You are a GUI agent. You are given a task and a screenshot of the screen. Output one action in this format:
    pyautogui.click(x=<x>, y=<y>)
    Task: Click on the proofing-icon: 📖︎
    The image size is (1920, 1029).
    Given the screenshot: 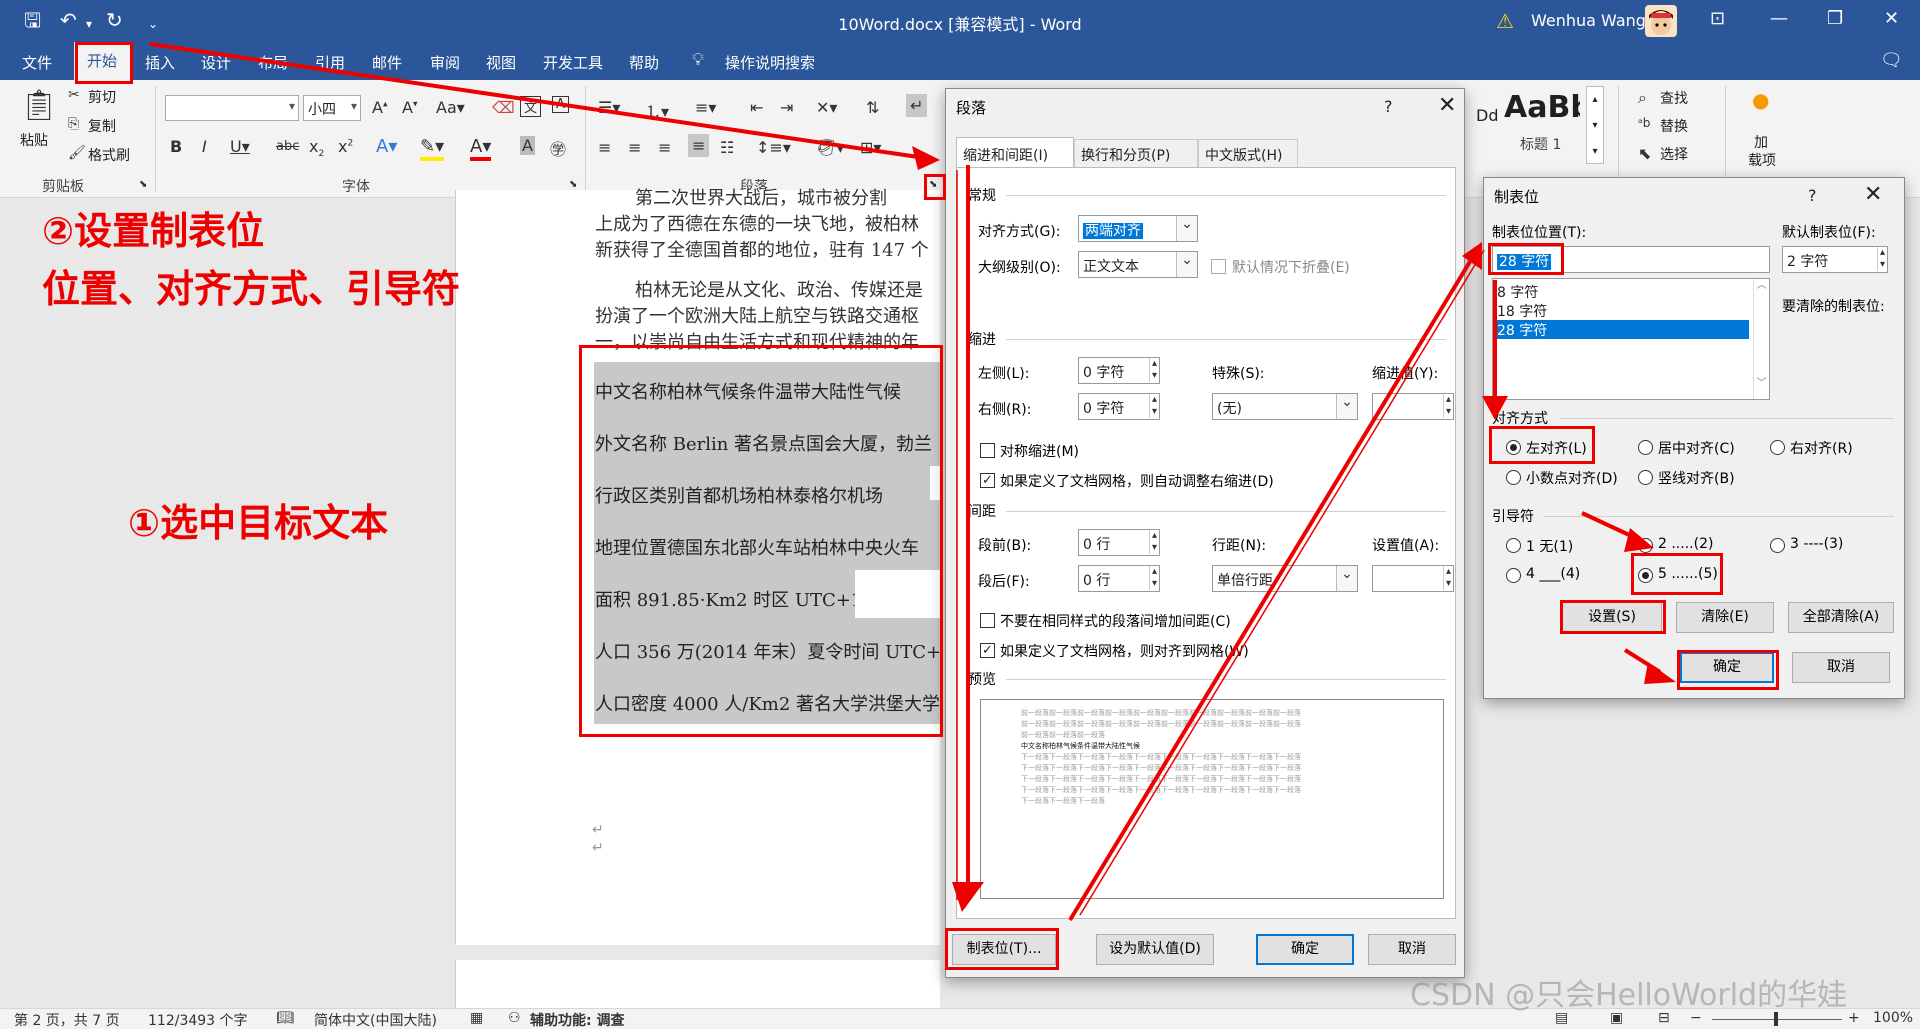 What is the action you would take?
    pyautogui.click(x=285, y=1018)
    